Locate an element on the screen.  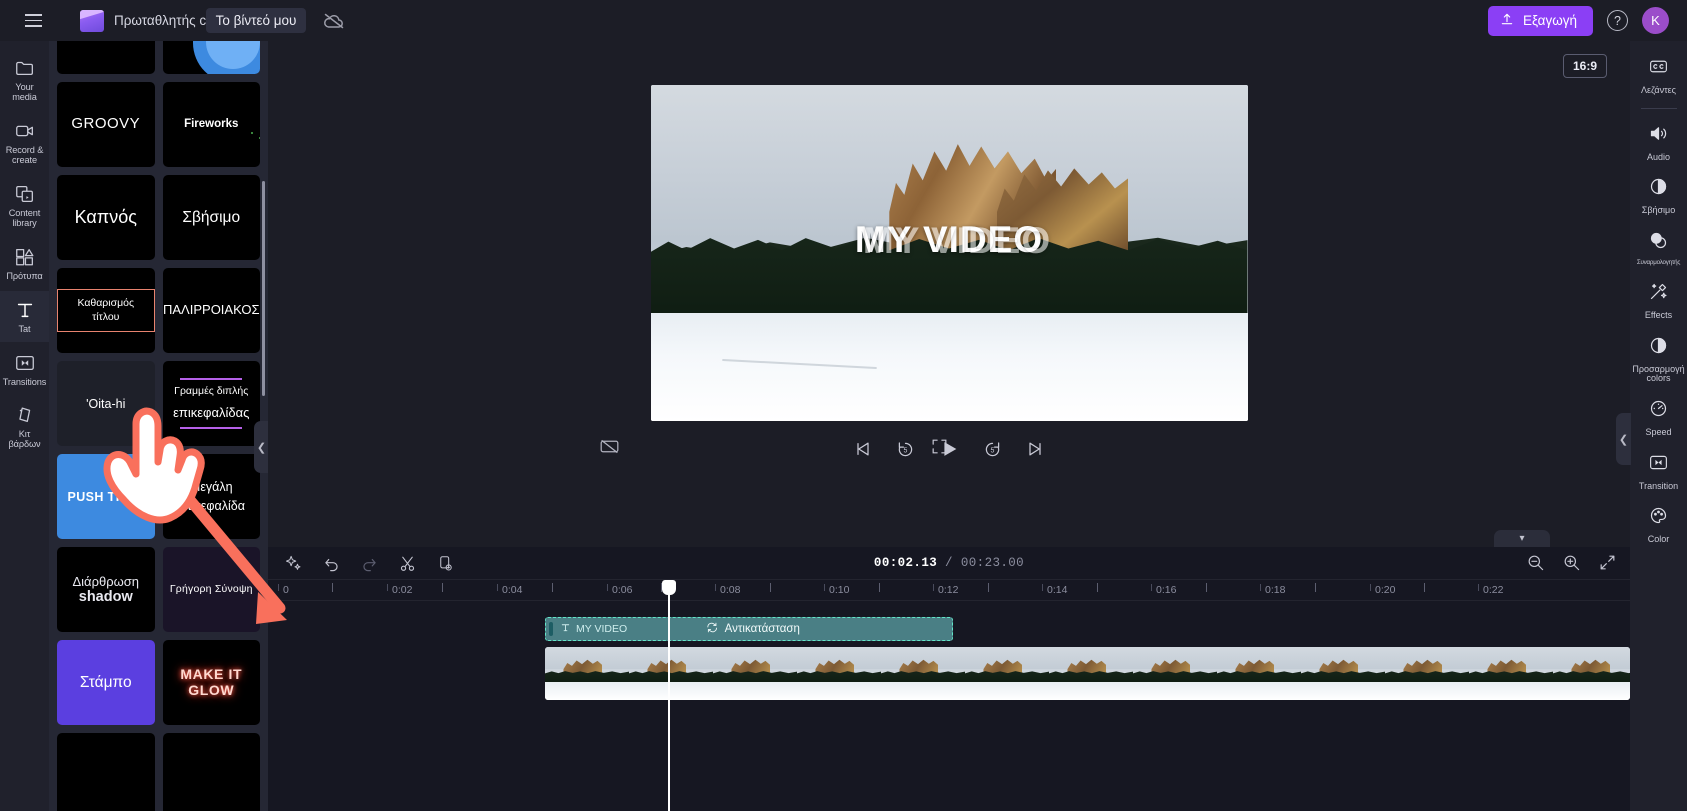
expand-timeline-button: ▾ is located at coordinates (1522, 538).